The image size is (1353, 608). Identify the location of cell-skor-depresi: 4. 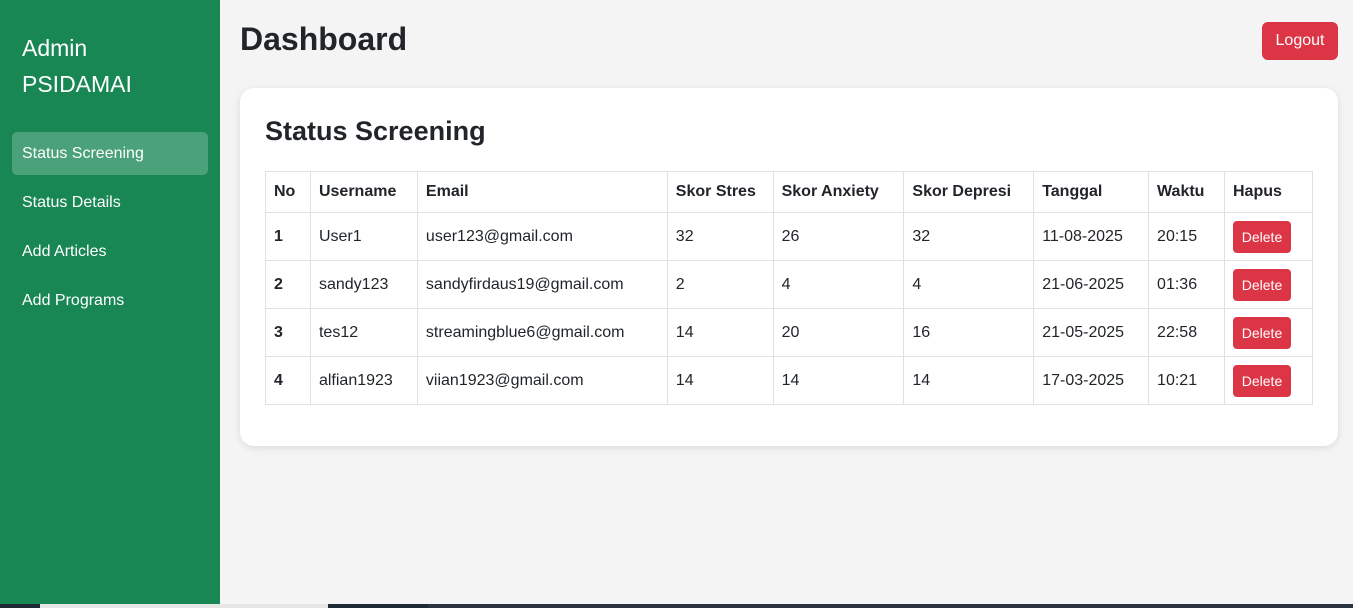
(969, 284).